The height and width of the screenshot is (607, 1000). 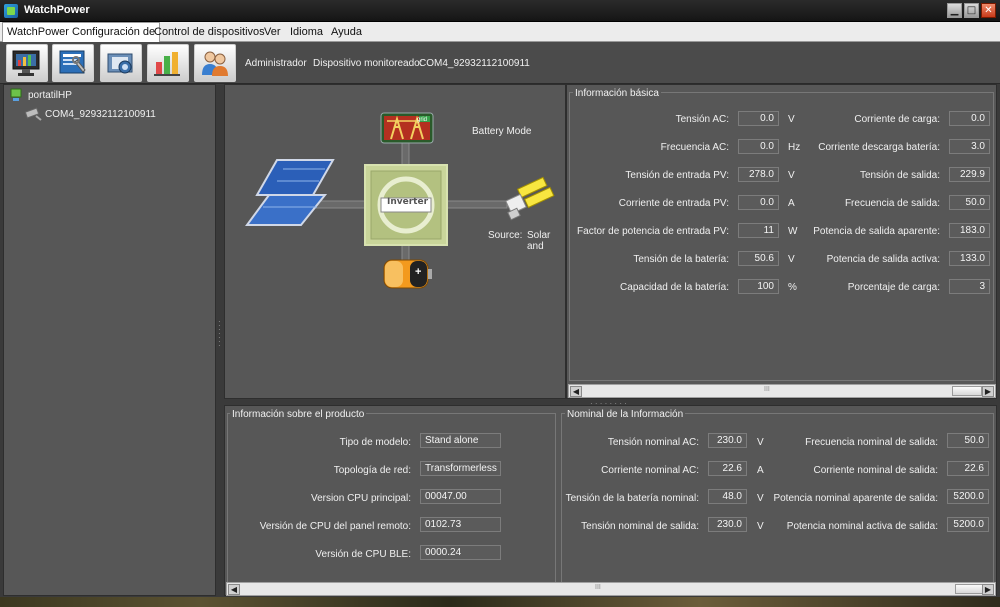 What do you see at coordinates (460, 468) in the screenshot?
I see `network-topology-value: Transformerless` at bounding box center [460, 468].